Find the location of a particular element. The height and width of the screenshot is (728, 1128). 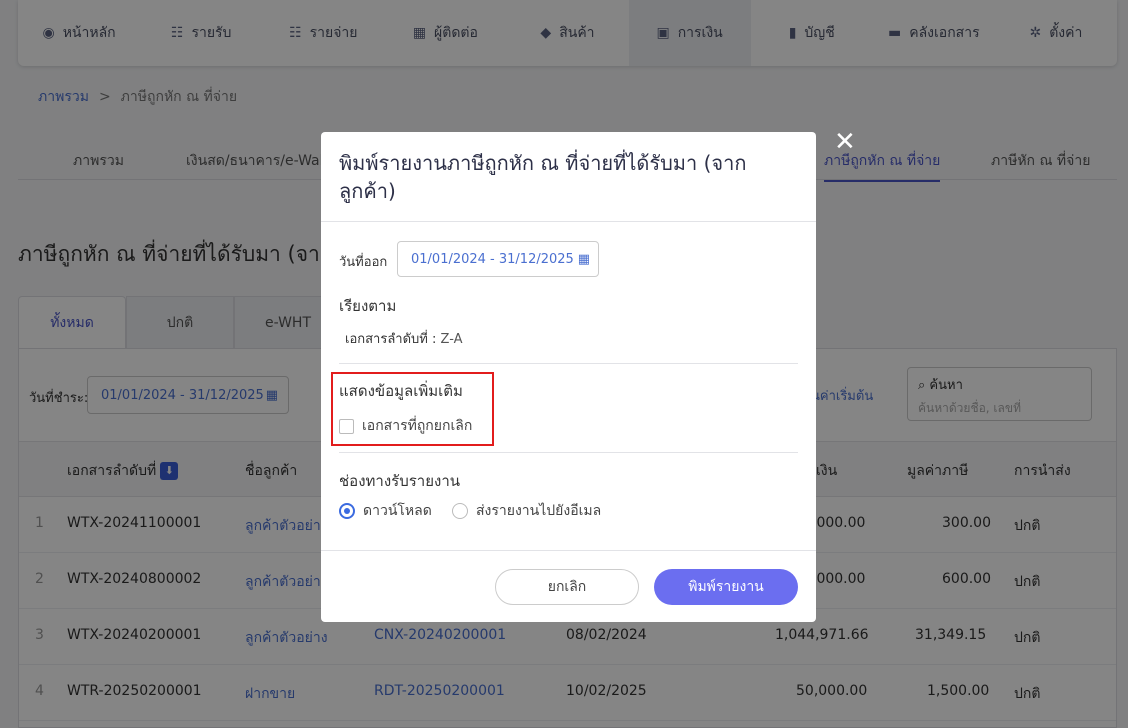

download-label: ดาวน์โหลด is located at coordinates (397, 511).